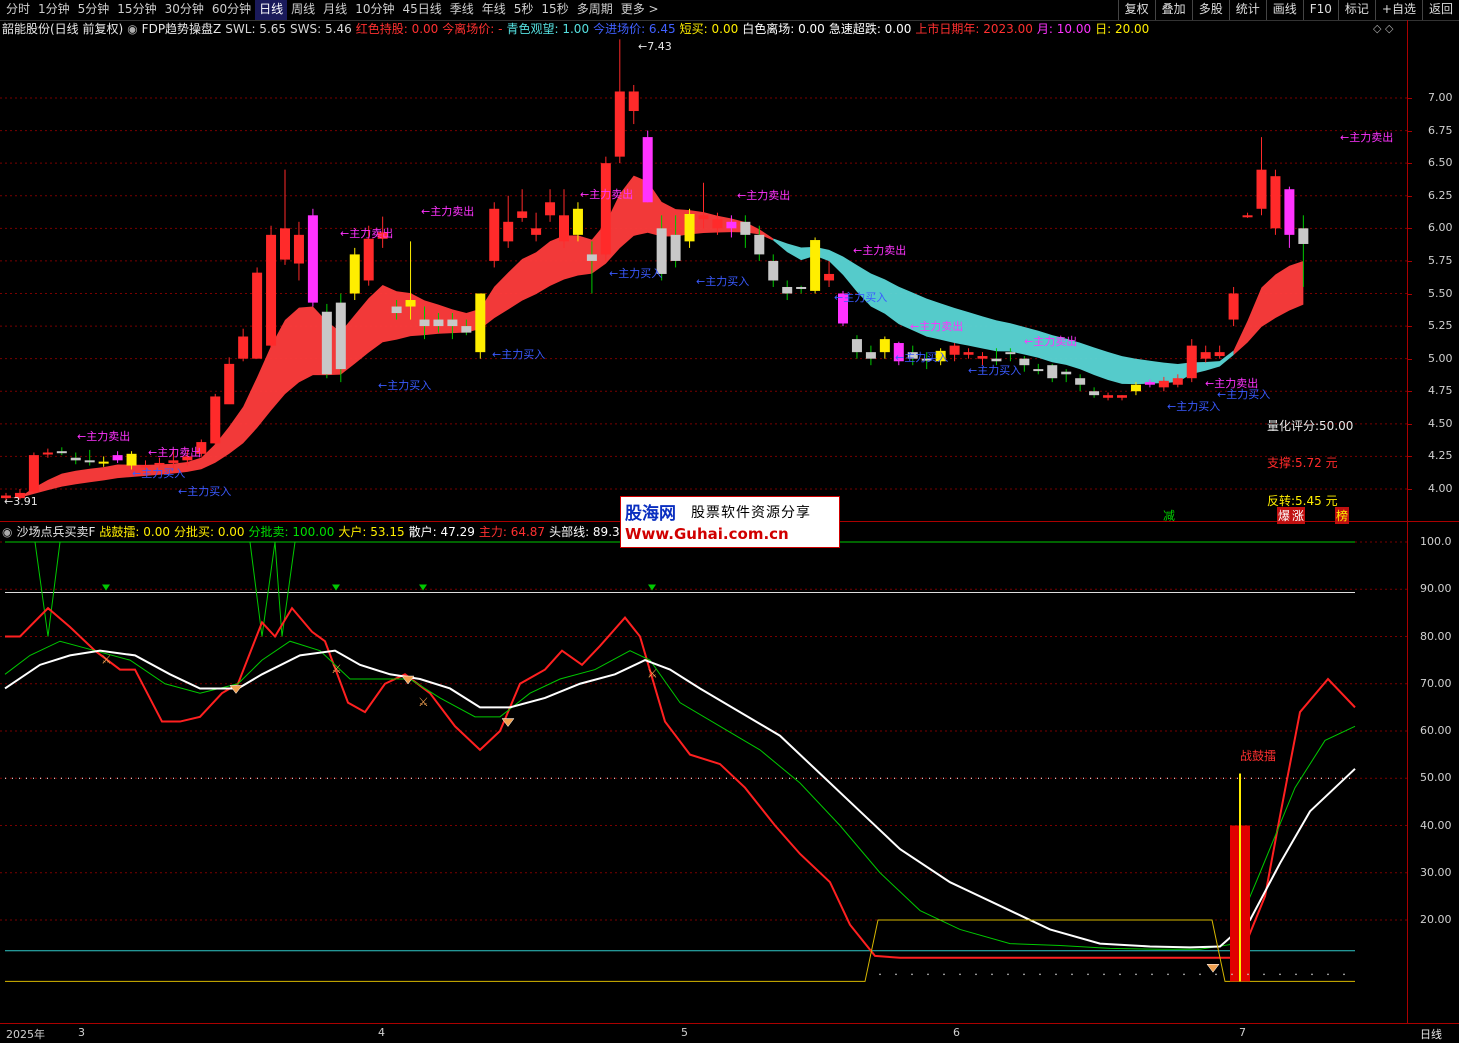  What do you see at coordinates (655, 46) in the screenshot?
I see `high-price-mark: ←7.43` at bounding box center [655, 46].